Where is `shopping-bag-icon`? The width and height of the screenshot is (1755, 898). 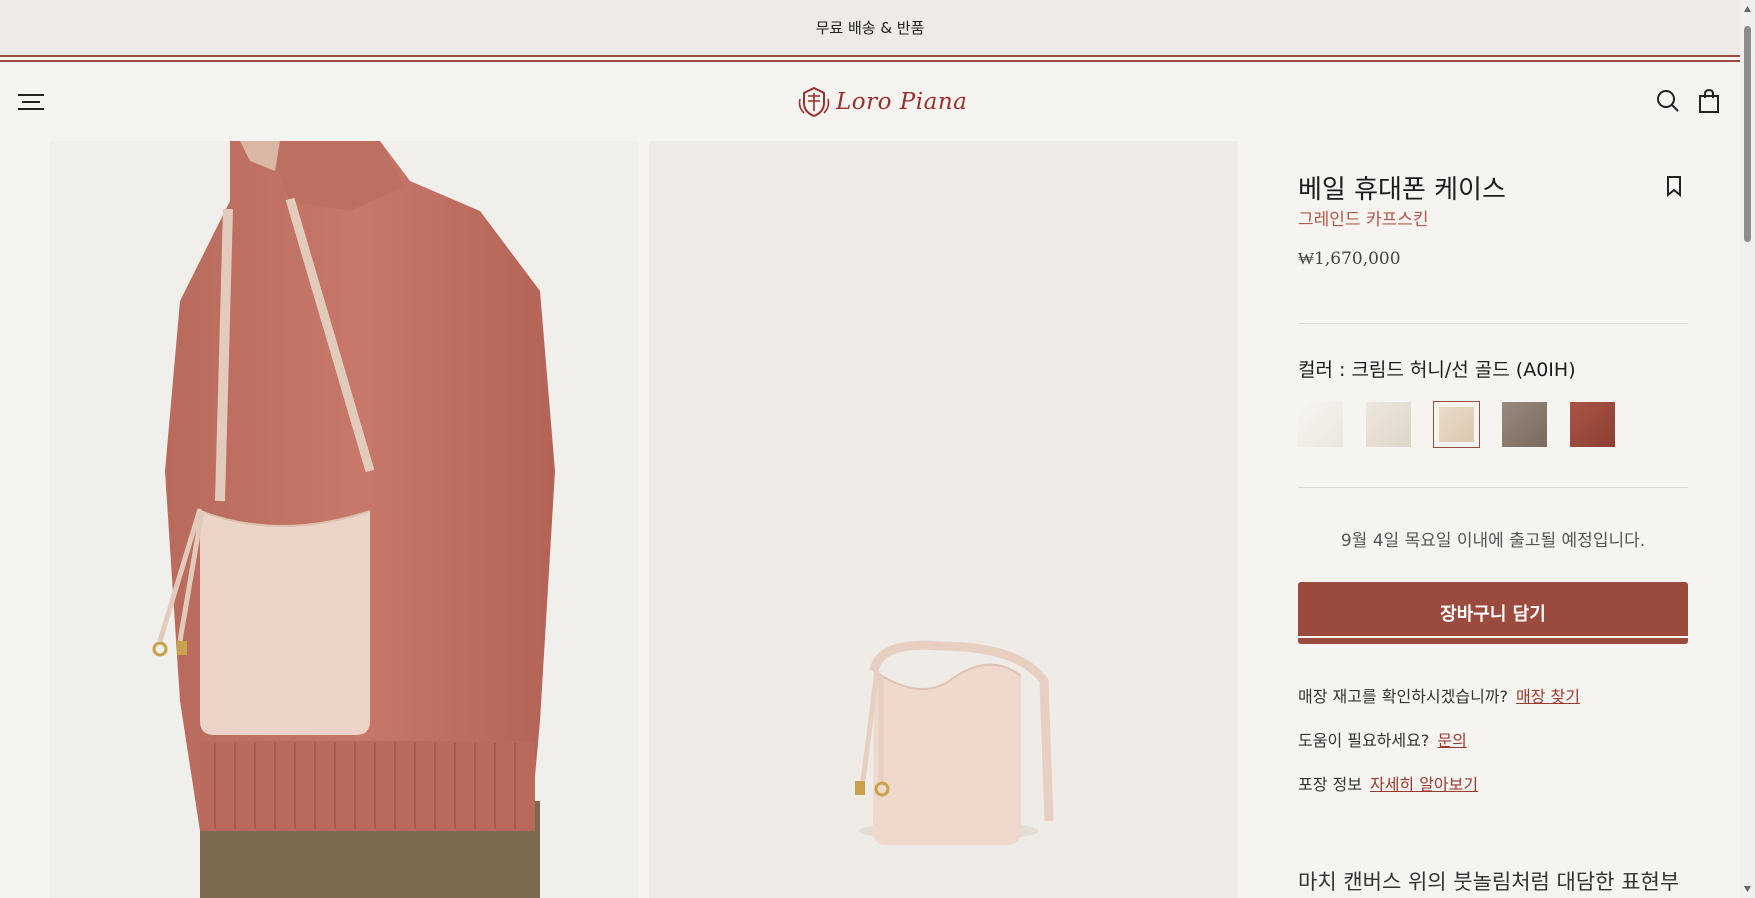
shopping-bag-icon is located at coordinates (1709, 101).